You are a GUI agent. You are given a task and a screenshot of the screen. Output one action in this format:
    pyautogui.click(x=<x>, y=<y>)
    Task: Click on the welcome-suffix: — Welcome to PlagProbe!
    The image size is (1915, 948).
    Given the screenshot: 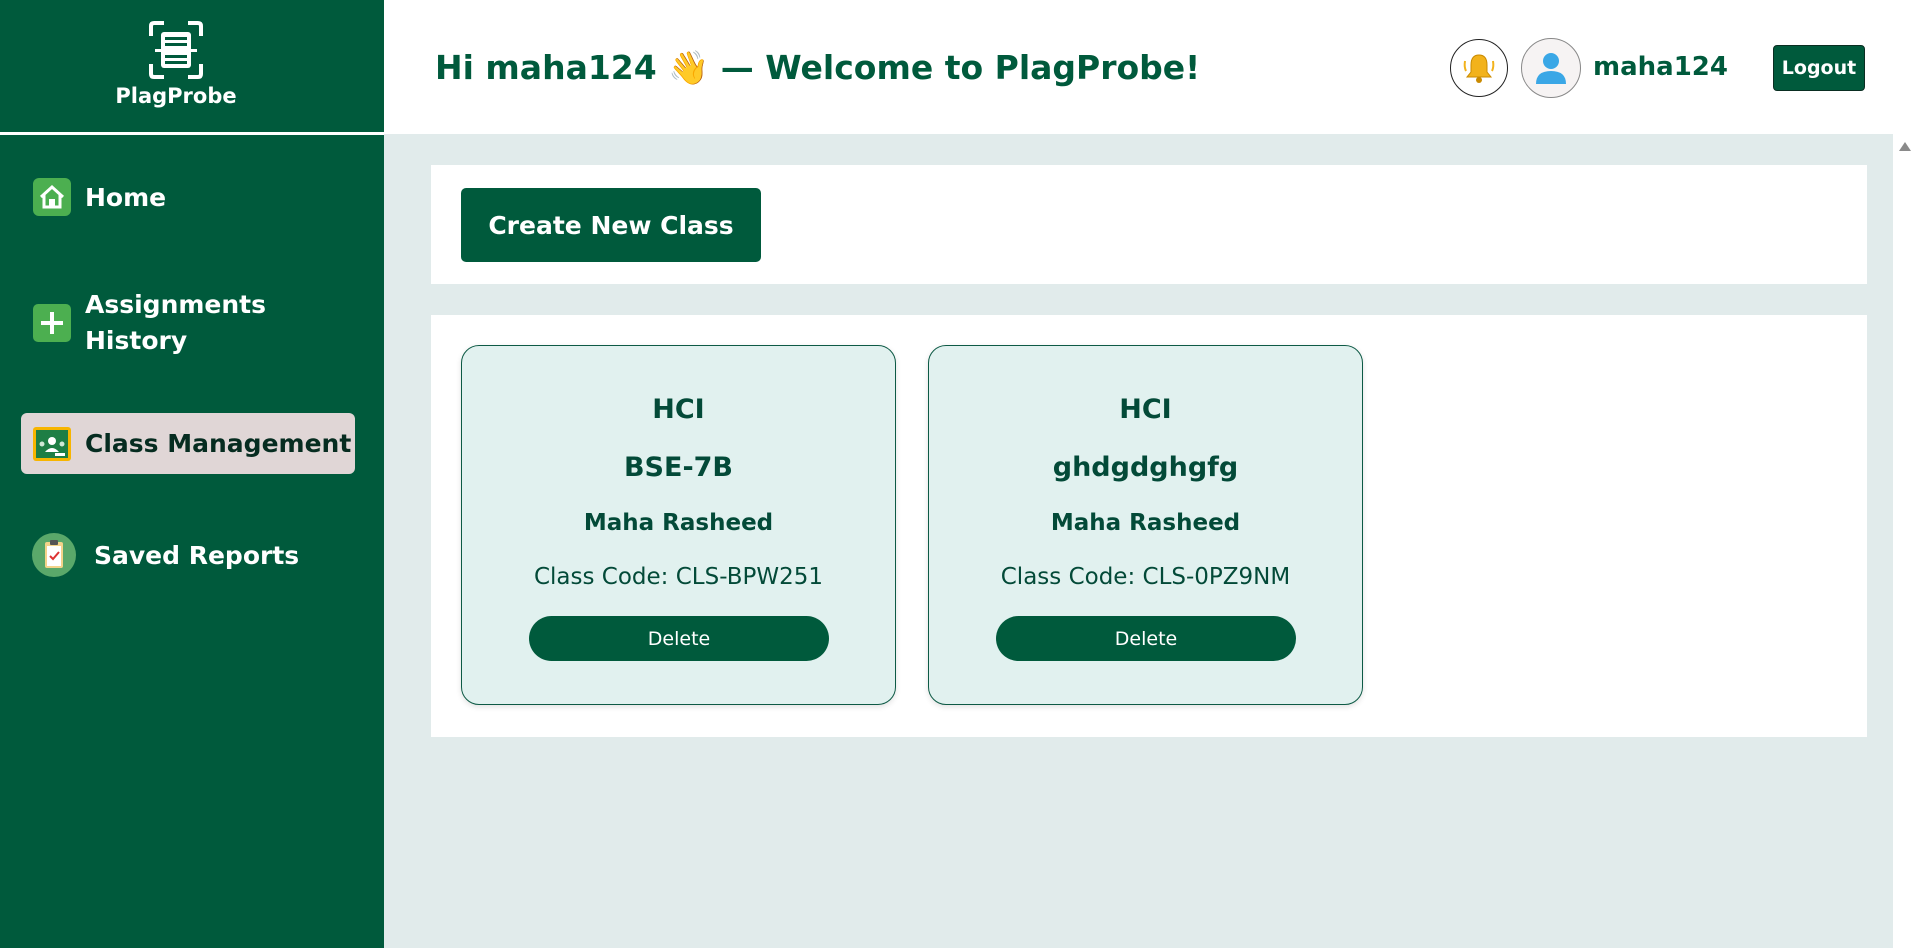 What is the action you would take?
    pyautogui.click(x=955, y=67)
    